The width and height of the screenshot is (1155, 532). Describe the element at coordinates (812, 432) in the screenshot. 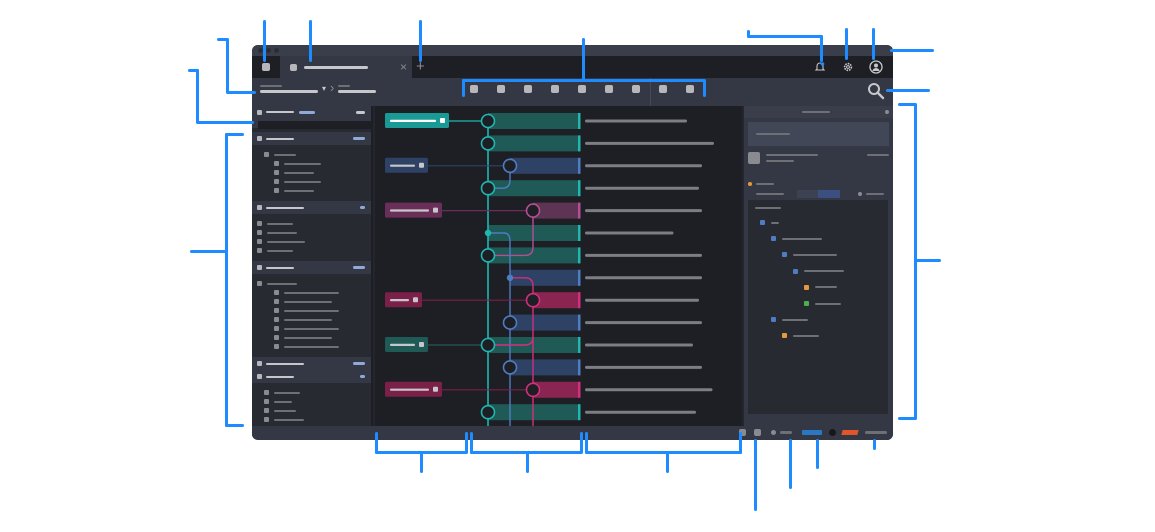

I see `status-blue-badge` at that location.